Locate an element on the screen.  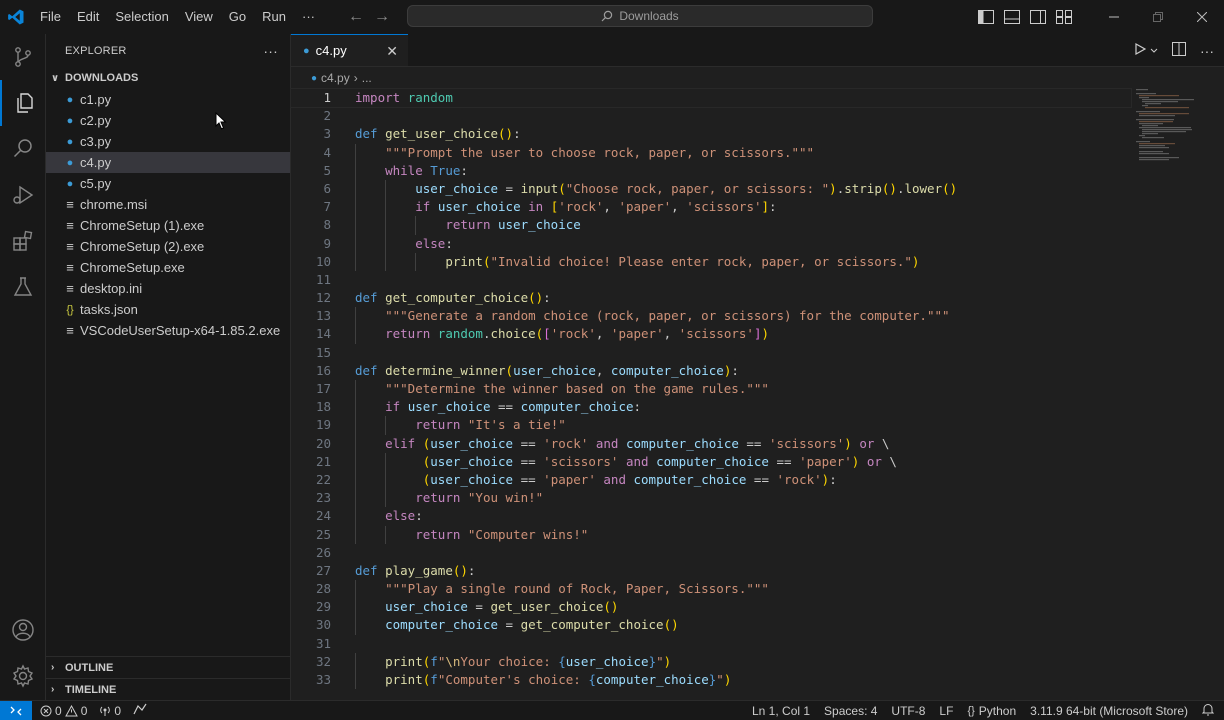
code-line: 5 while True: is located at coordinates (711, 170).